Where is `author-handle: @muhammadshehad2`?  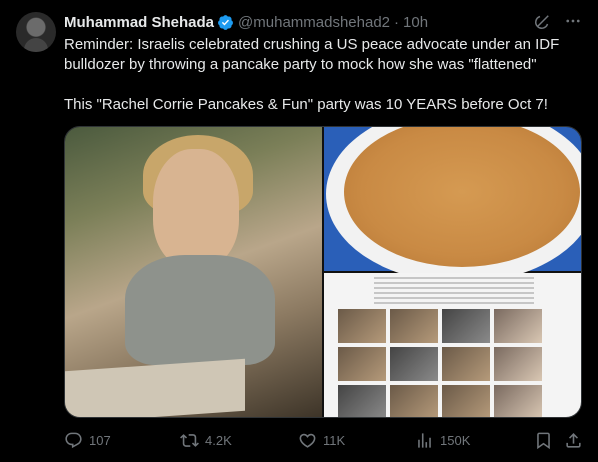 author-handle: @muhammadshehad2 is located at coordinates (314, 22).